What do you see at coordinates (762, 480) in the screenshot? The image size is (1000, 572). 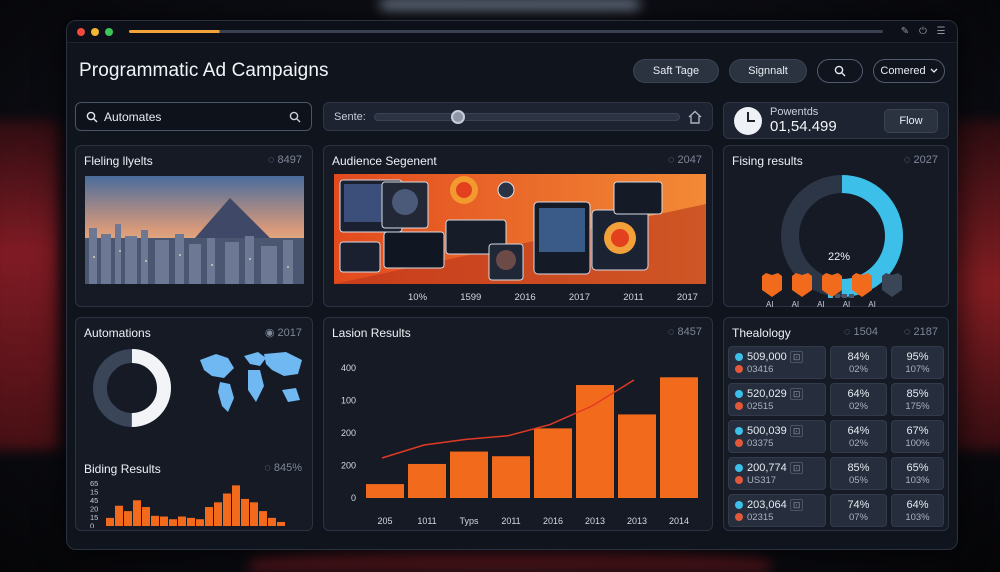 I see `row-sub: US317` at bounding box center [762, 480].